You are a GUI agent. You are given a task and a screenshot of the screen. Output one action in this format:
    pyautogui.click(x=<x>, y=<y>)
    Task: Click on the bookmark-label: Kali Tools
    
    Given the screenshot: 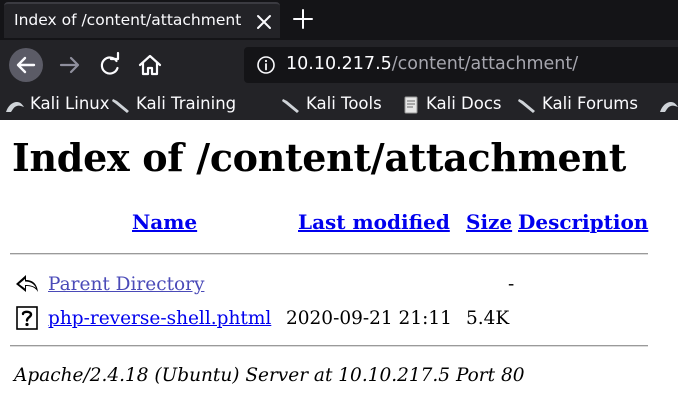 What is the action you would take?
    pyautogui.click(x=344, y=103)
    